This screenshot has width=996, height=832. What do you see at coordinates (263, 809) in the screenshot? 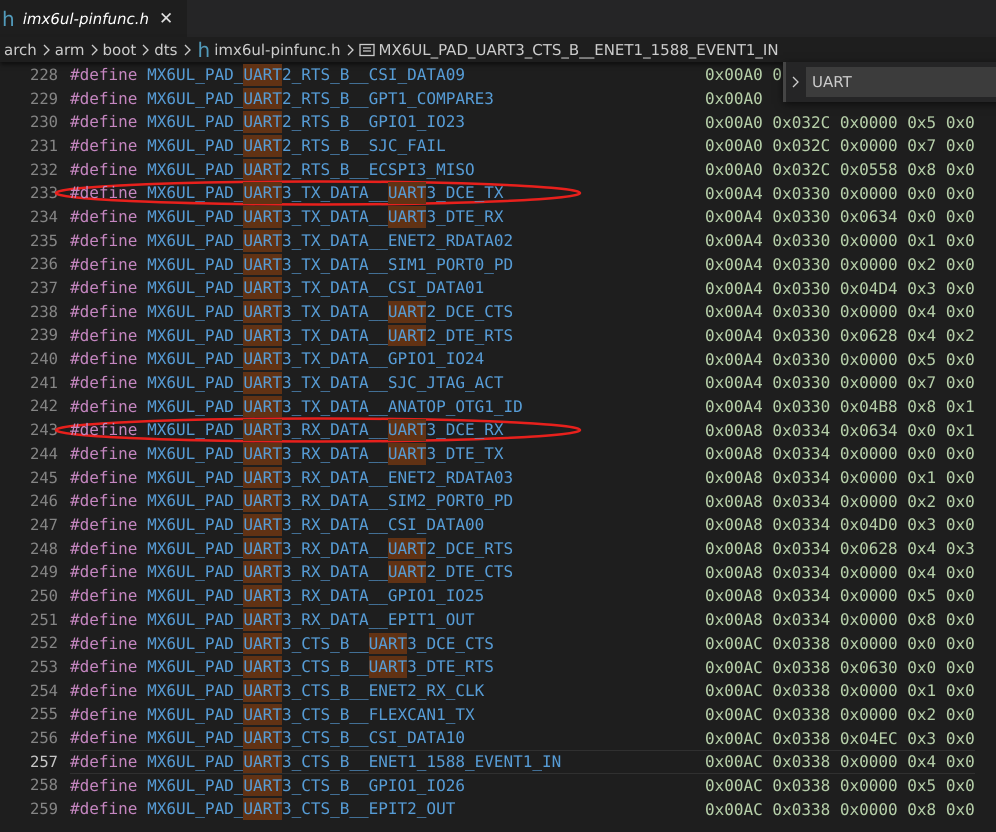
I see `code-line: #define MX6UL_PAD_UART3_CTS_B__EPIT2_OUT` at bounding box center [263, 809].